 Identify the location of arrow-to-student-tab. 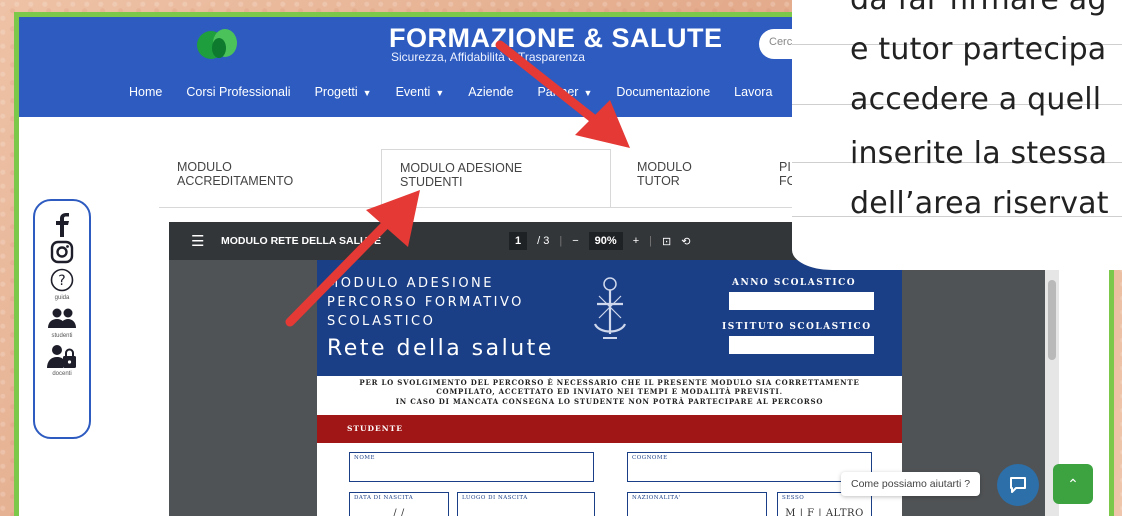
(352, 258).